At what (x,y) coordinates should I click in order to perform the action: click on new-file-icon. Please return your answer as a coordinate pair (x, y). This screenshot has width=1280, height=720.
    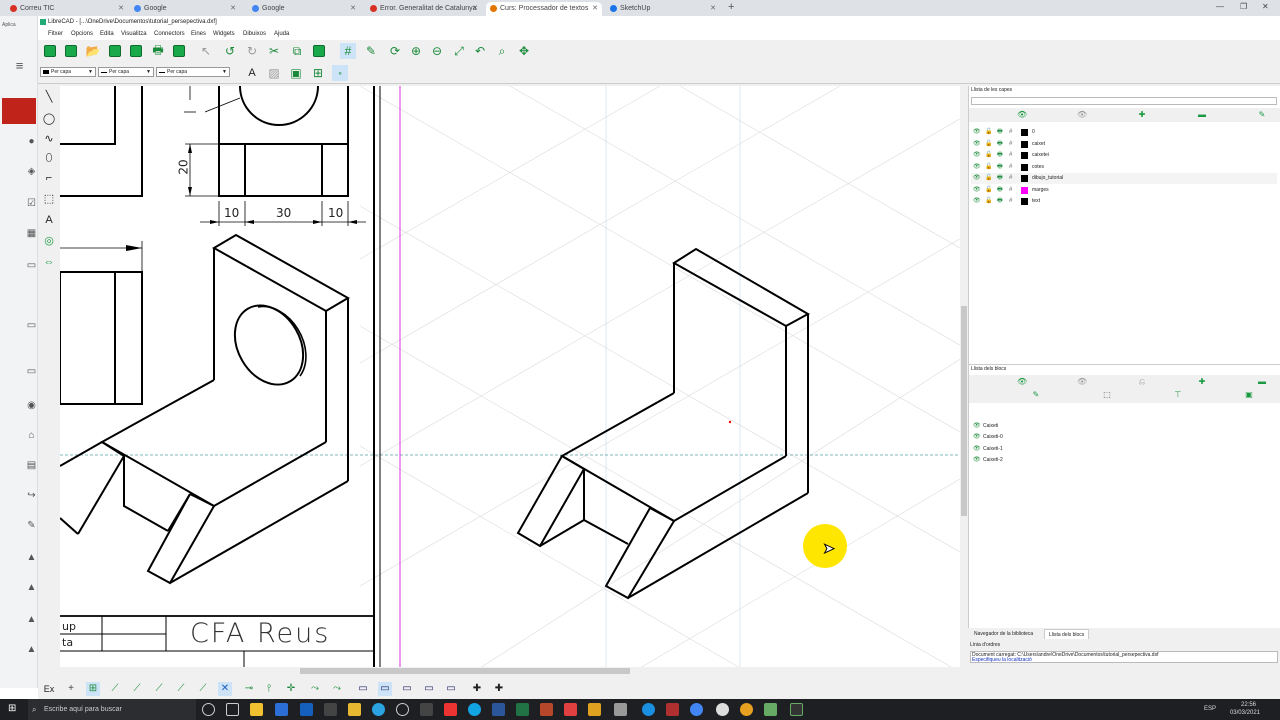
    Looking at the image, I should click on (50, 51).